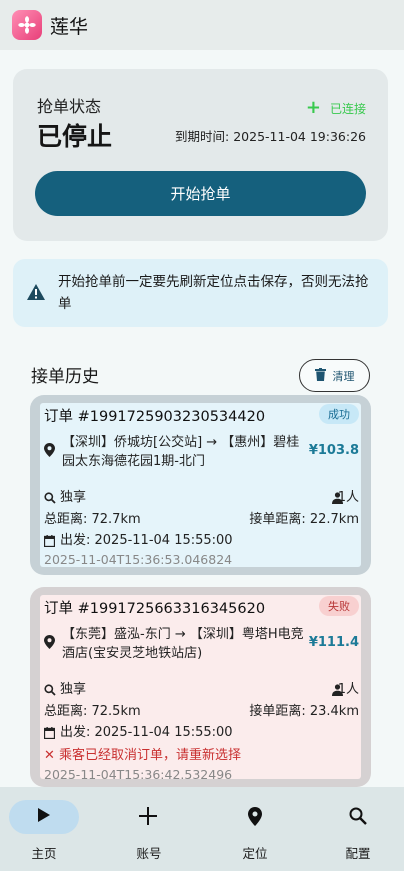  I want to click on total-distance: 总距离: 72.7km, so click(92, 519).